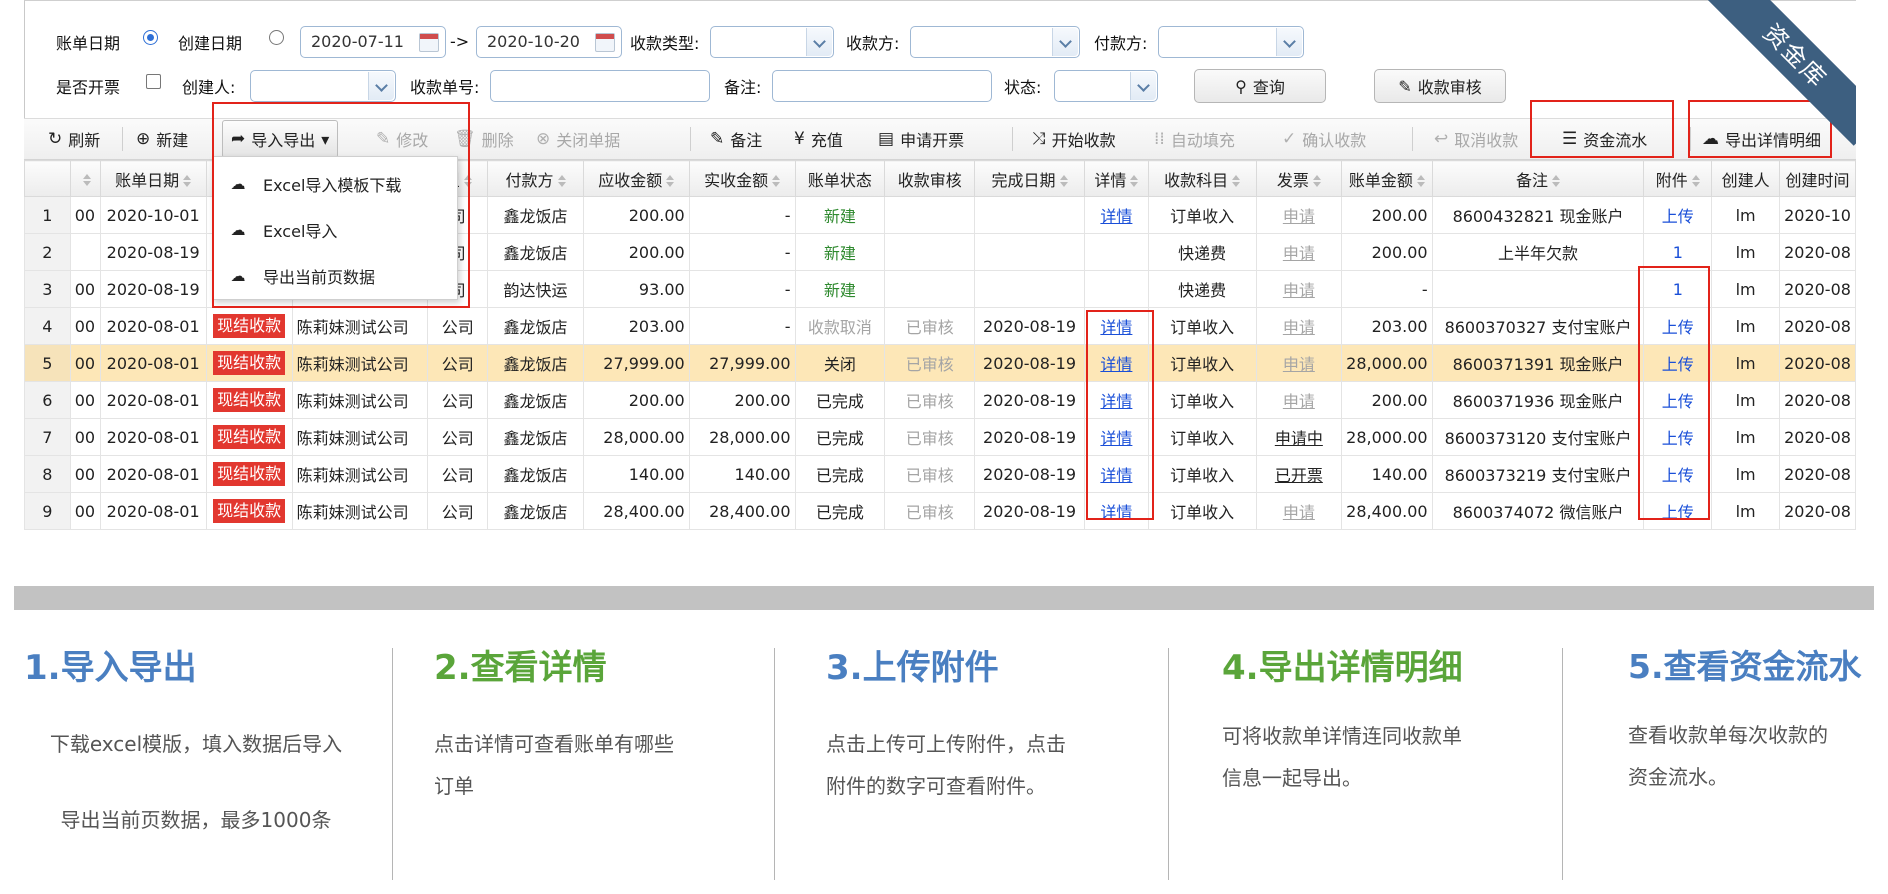 The image size is (1888, 894). Describe the element at coordinates (373, 42) in the screenshot. I see `date-from-input: 2020-07-11` at that location.